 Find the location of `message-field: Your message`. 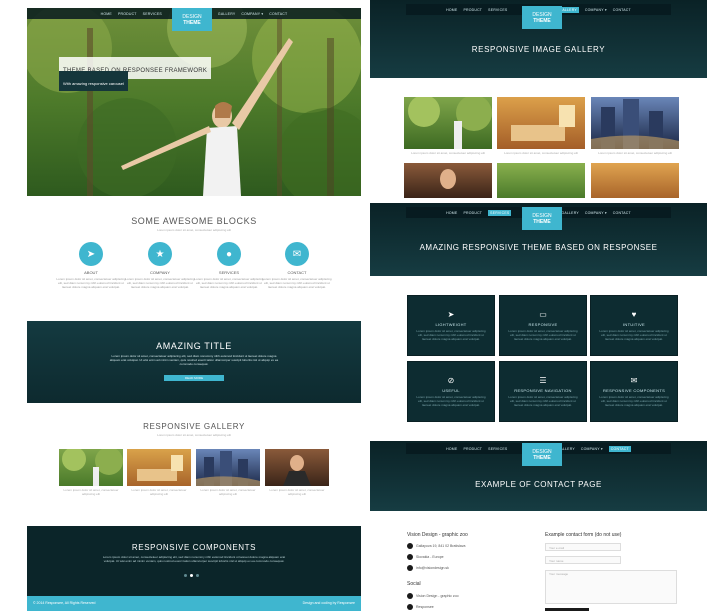

message-field: Your message is located at coordinates (611, 587).